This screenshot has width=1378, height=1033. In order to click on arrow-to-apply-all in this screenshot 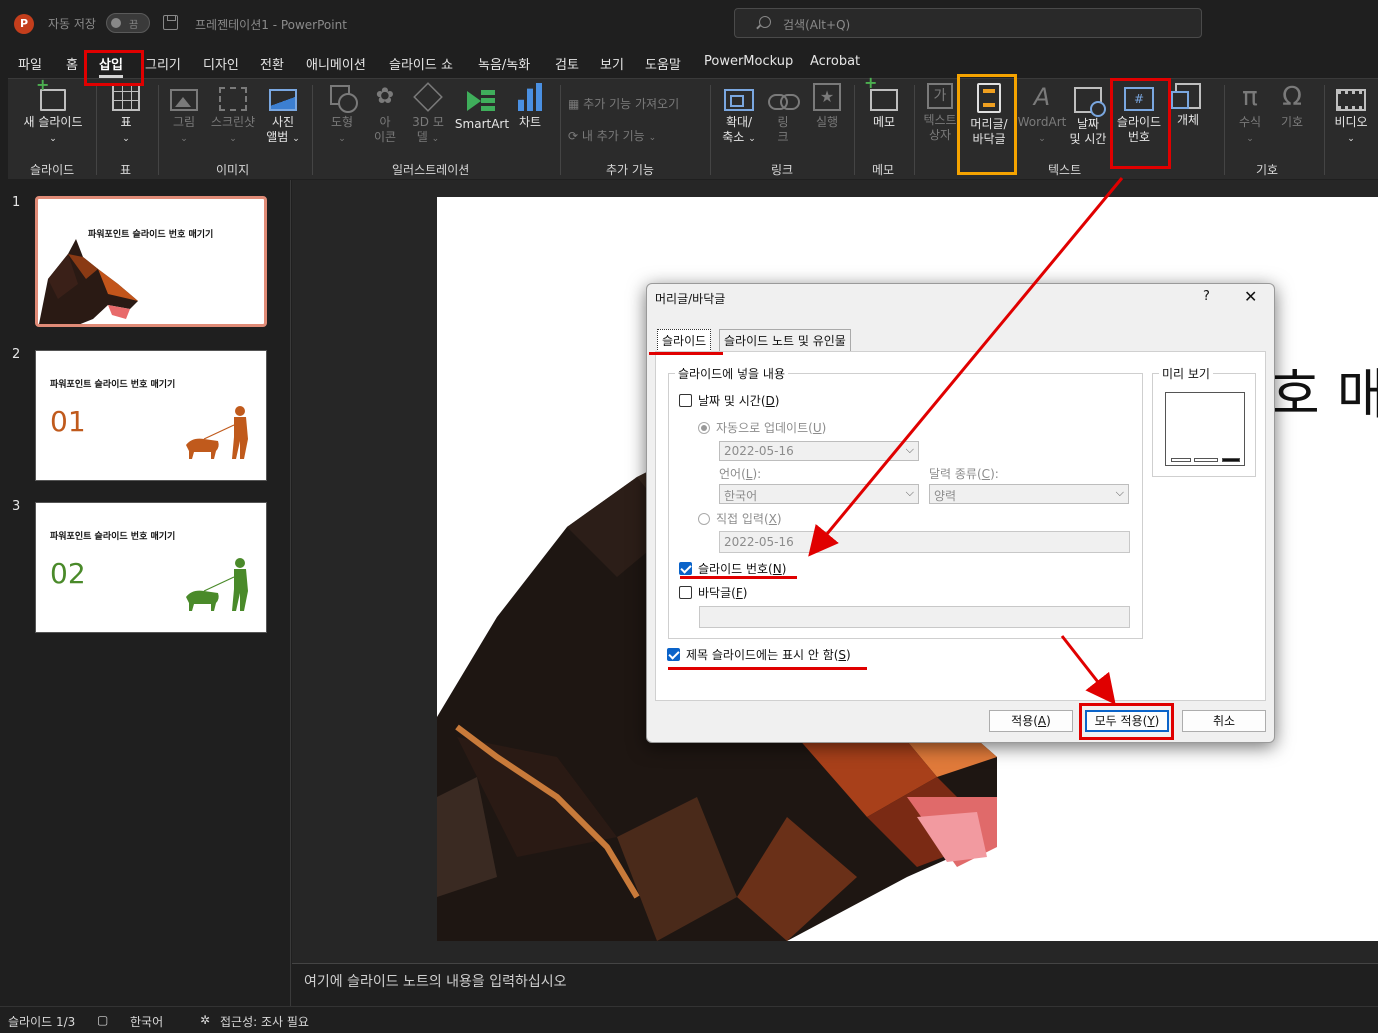, I will do `click(1088, 670)`.